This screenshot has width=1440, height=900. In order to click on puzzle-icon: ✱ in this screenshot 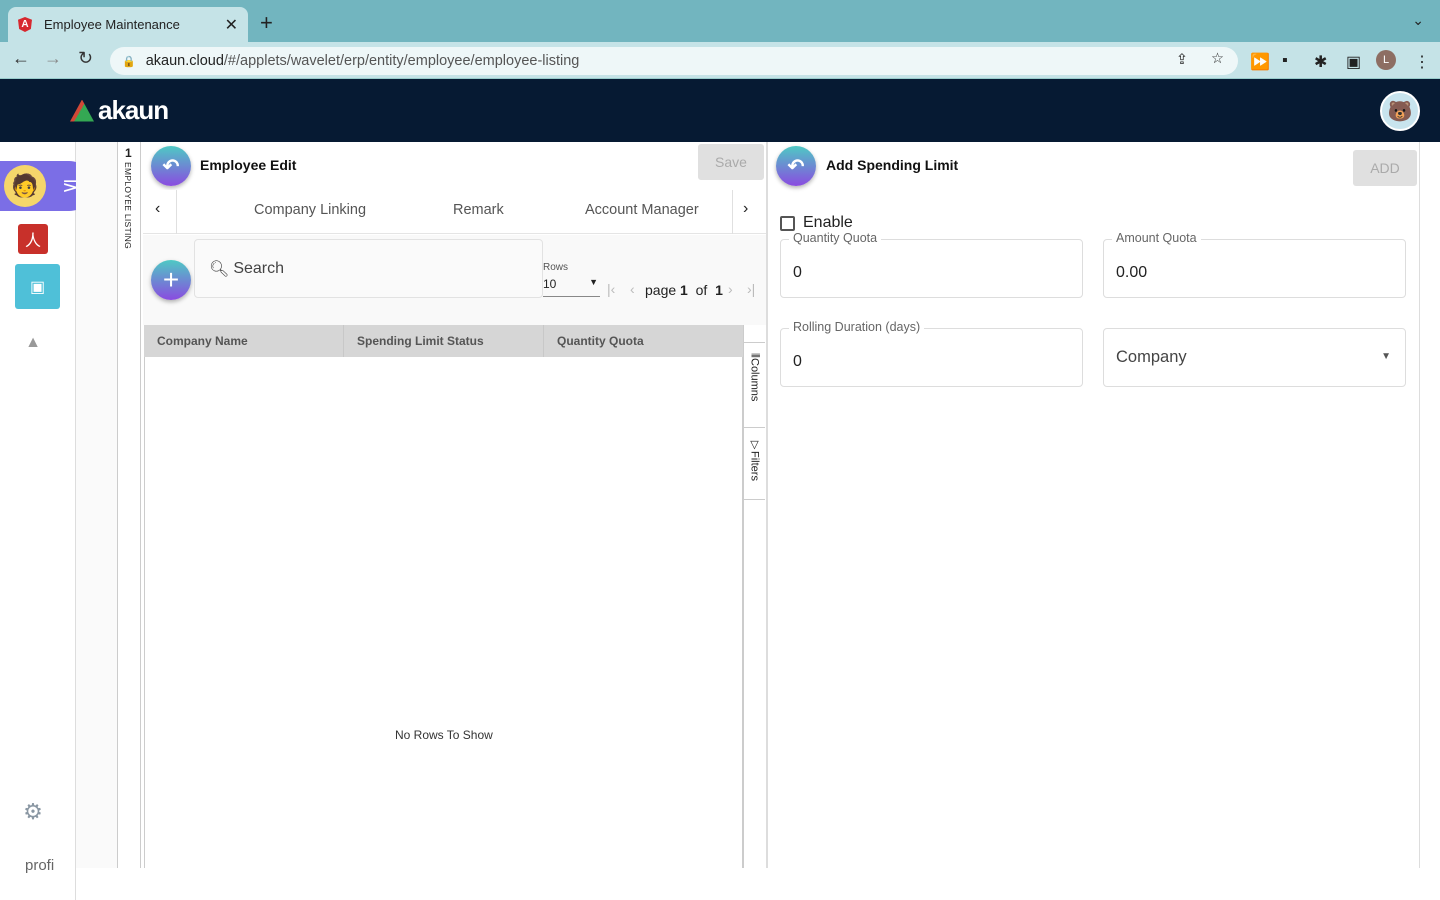, I will do `click(1320, 62)`.